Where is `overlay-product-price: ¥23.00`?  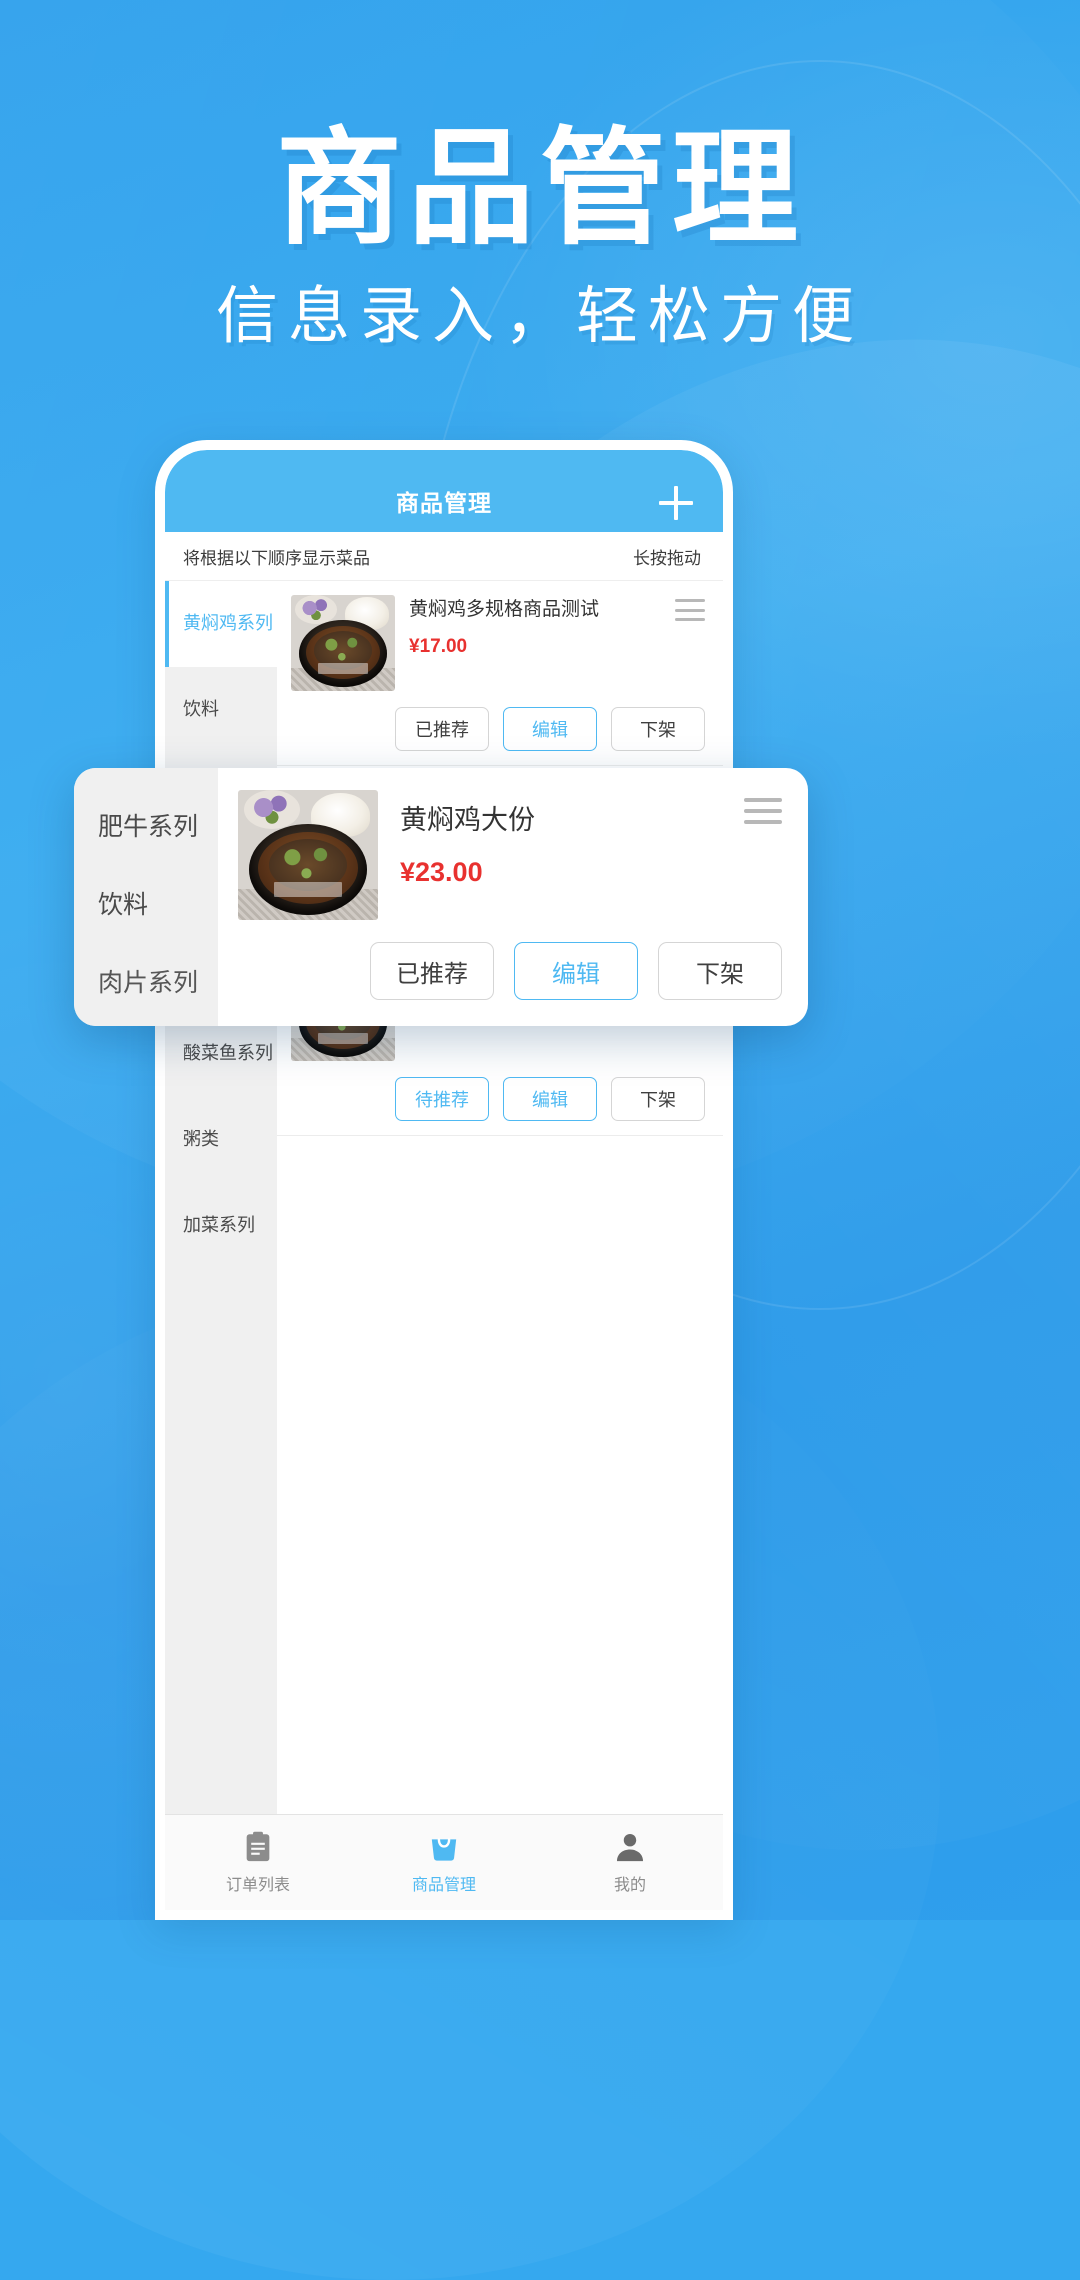
overlay-product-price: ¥23.00 is located at coordinates (441, 872).